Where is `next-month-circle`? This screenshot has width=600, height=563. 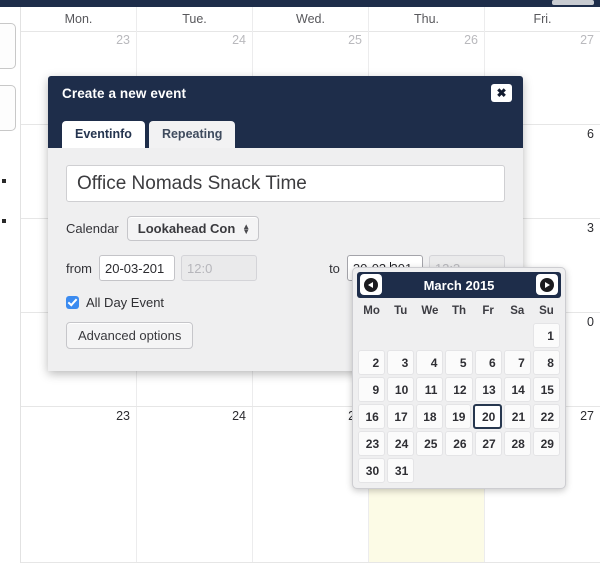 next-month-circle is located at coordinates (547, 284).